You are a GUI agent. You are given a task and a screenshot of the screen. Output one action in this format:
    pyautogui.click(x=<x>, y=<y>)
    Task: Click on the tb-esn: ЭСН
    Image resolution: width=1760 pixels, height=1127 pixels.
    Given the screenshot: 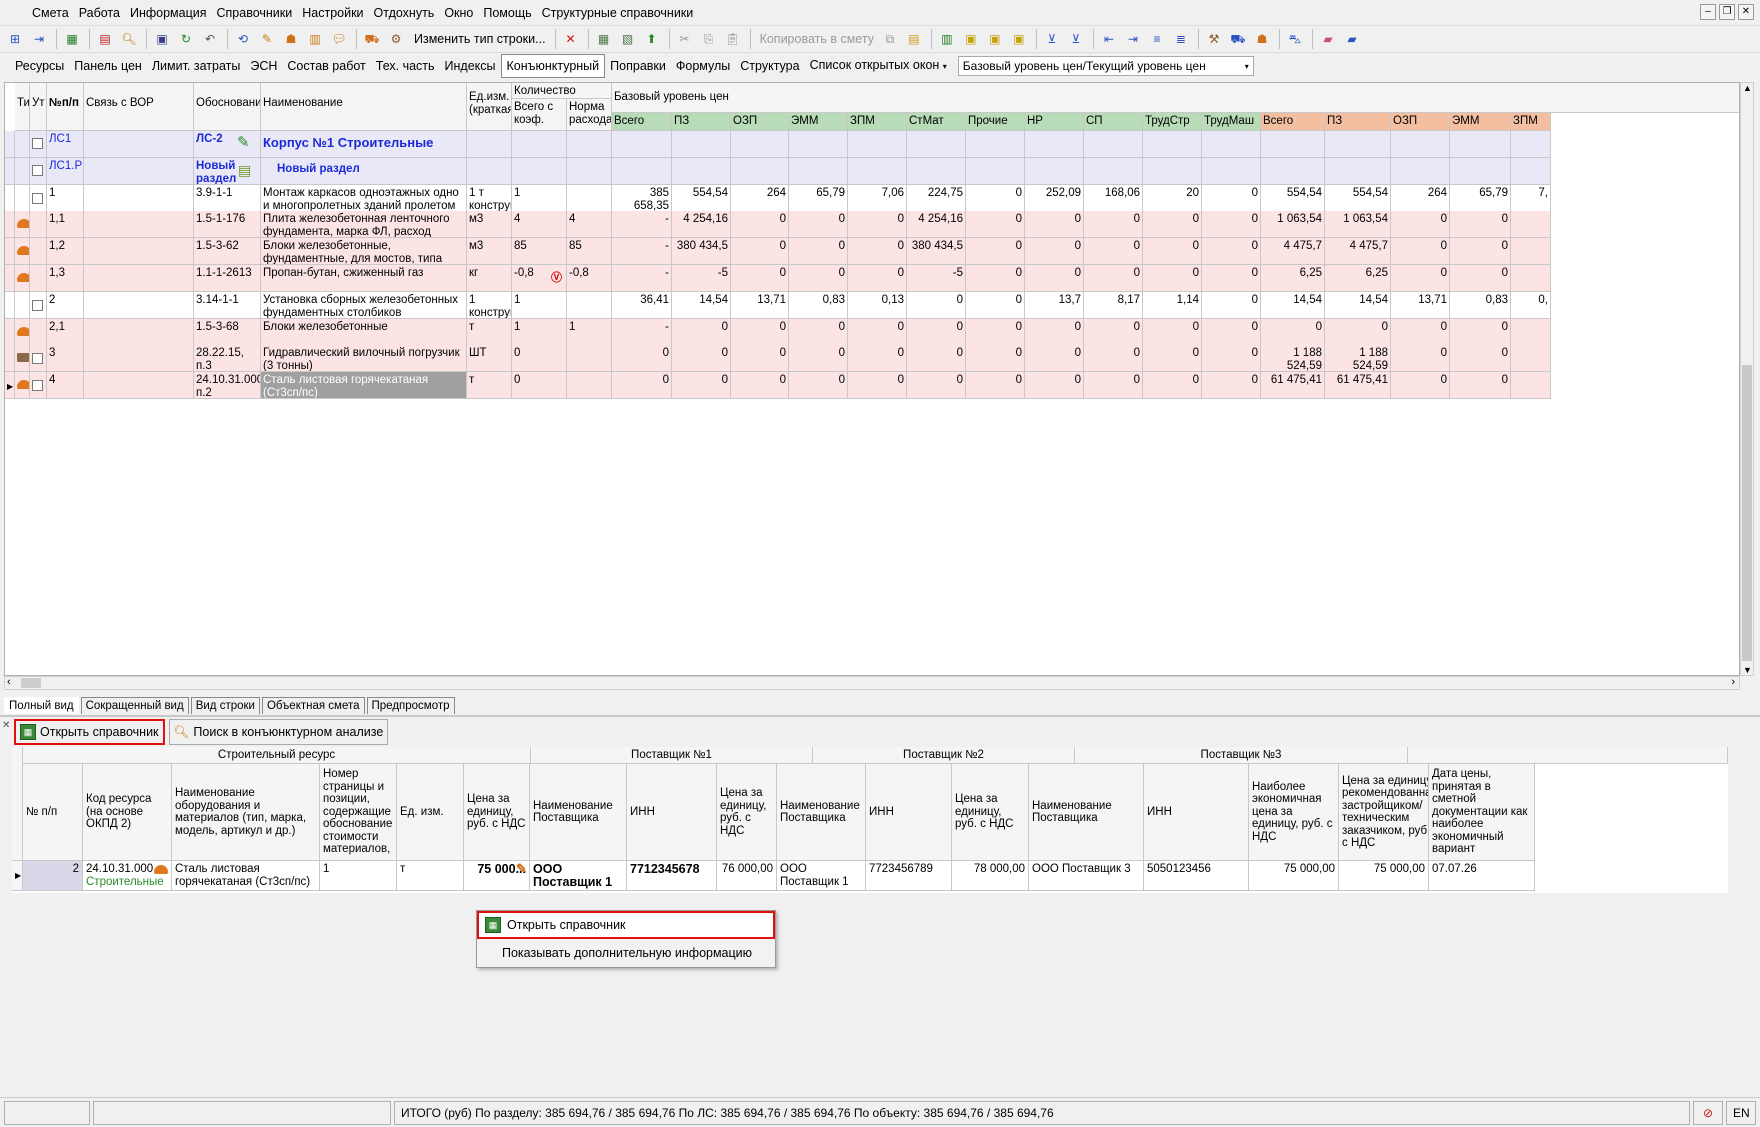 What is the action you would take?
    pyautogui.click(x=263, y=66)
    